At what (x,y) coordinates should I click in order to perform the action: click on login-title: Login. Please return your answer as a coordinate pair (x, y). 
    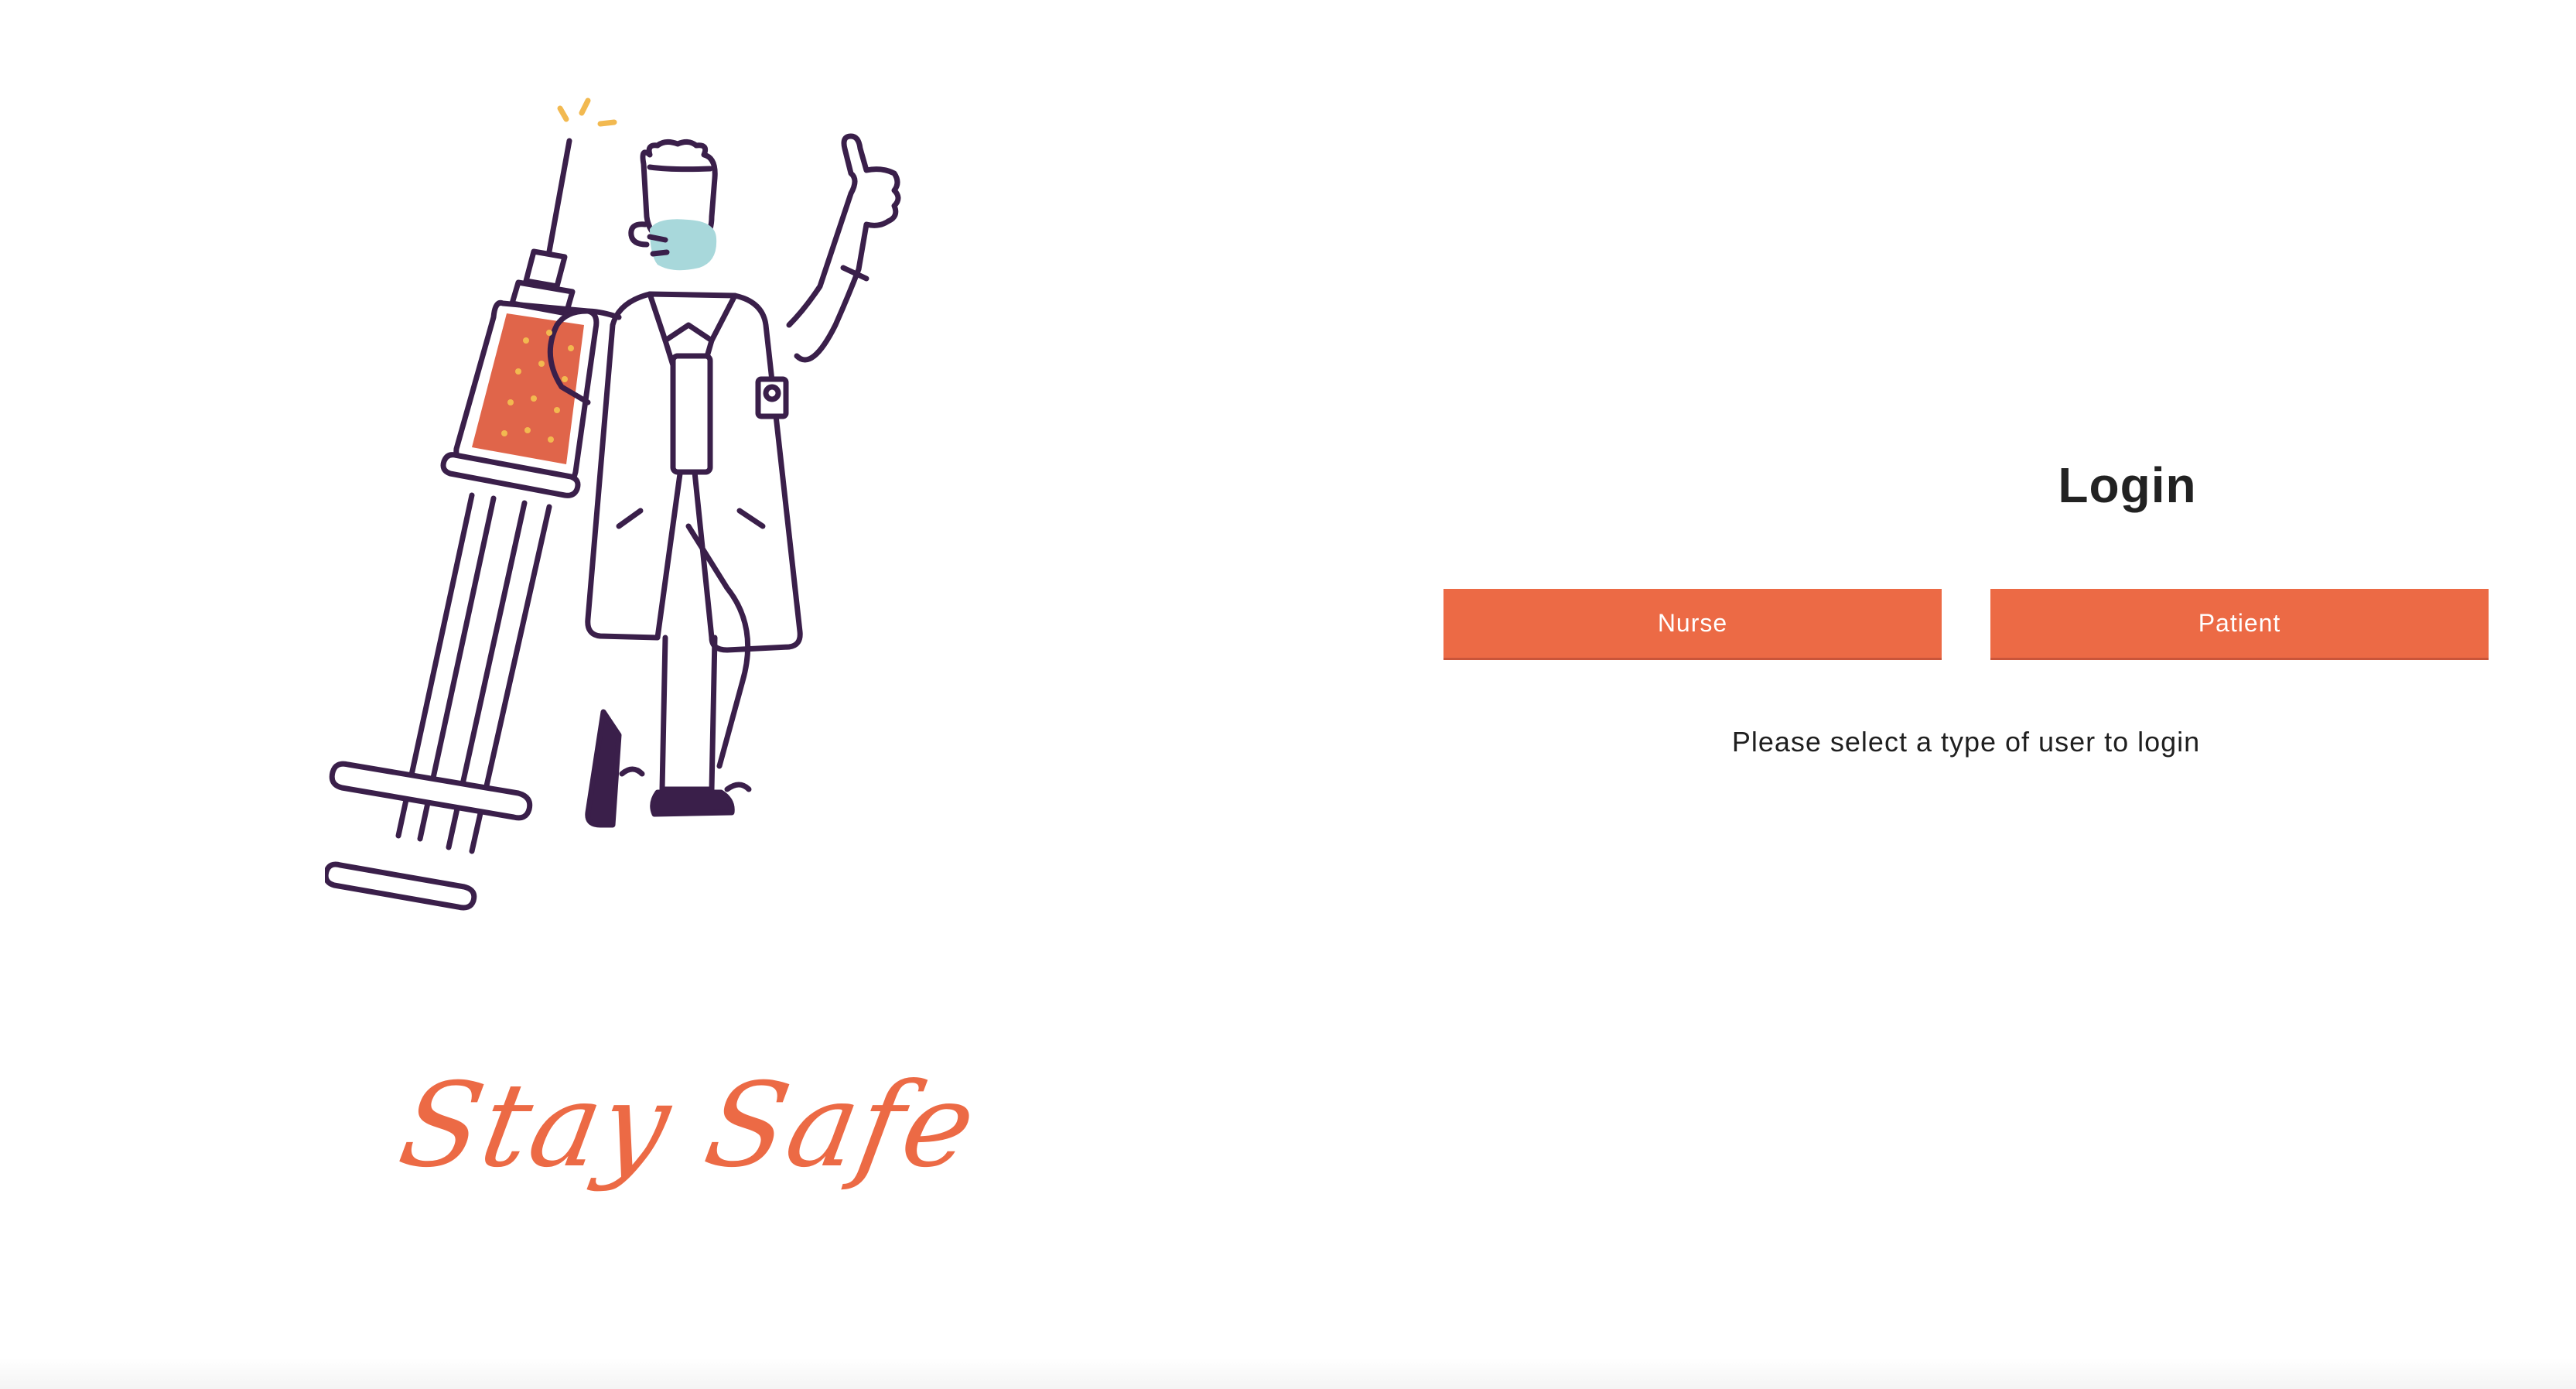
    Looking at the image, I should click on (2127, 485).